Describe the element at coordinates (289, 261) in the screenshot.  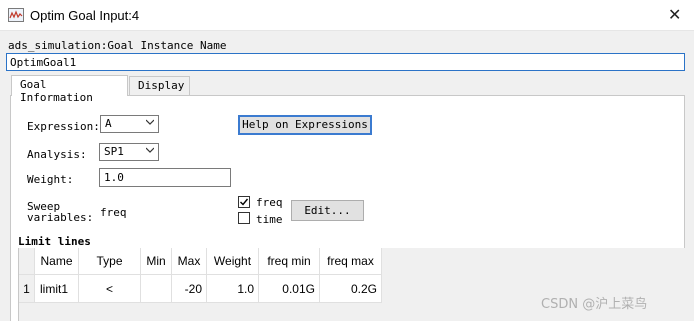
I see `column-header: freq min` at that location.